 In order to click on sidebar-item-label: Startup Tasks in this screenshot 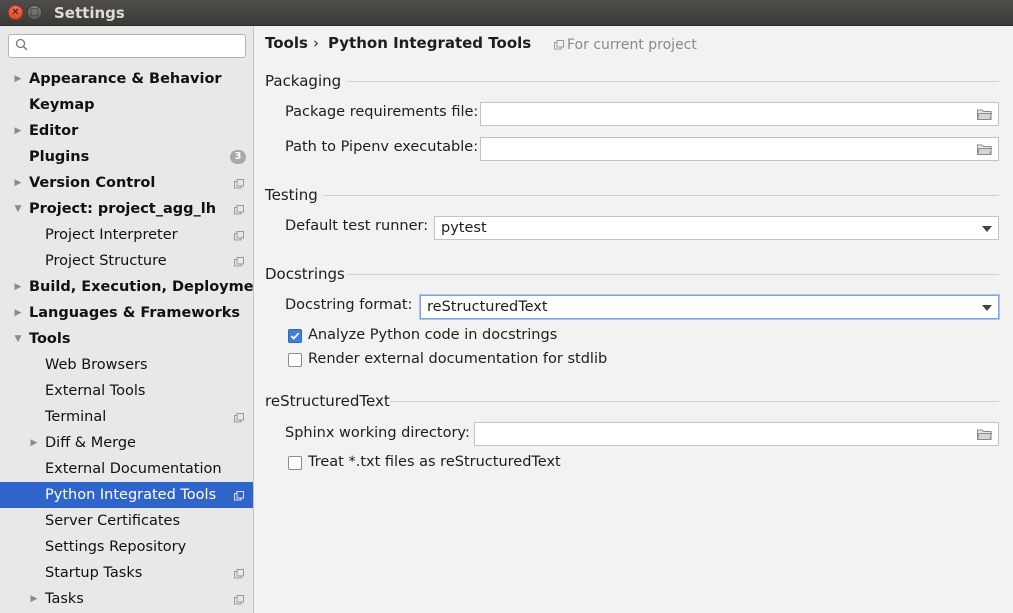, I will do `click(94, 573)`.